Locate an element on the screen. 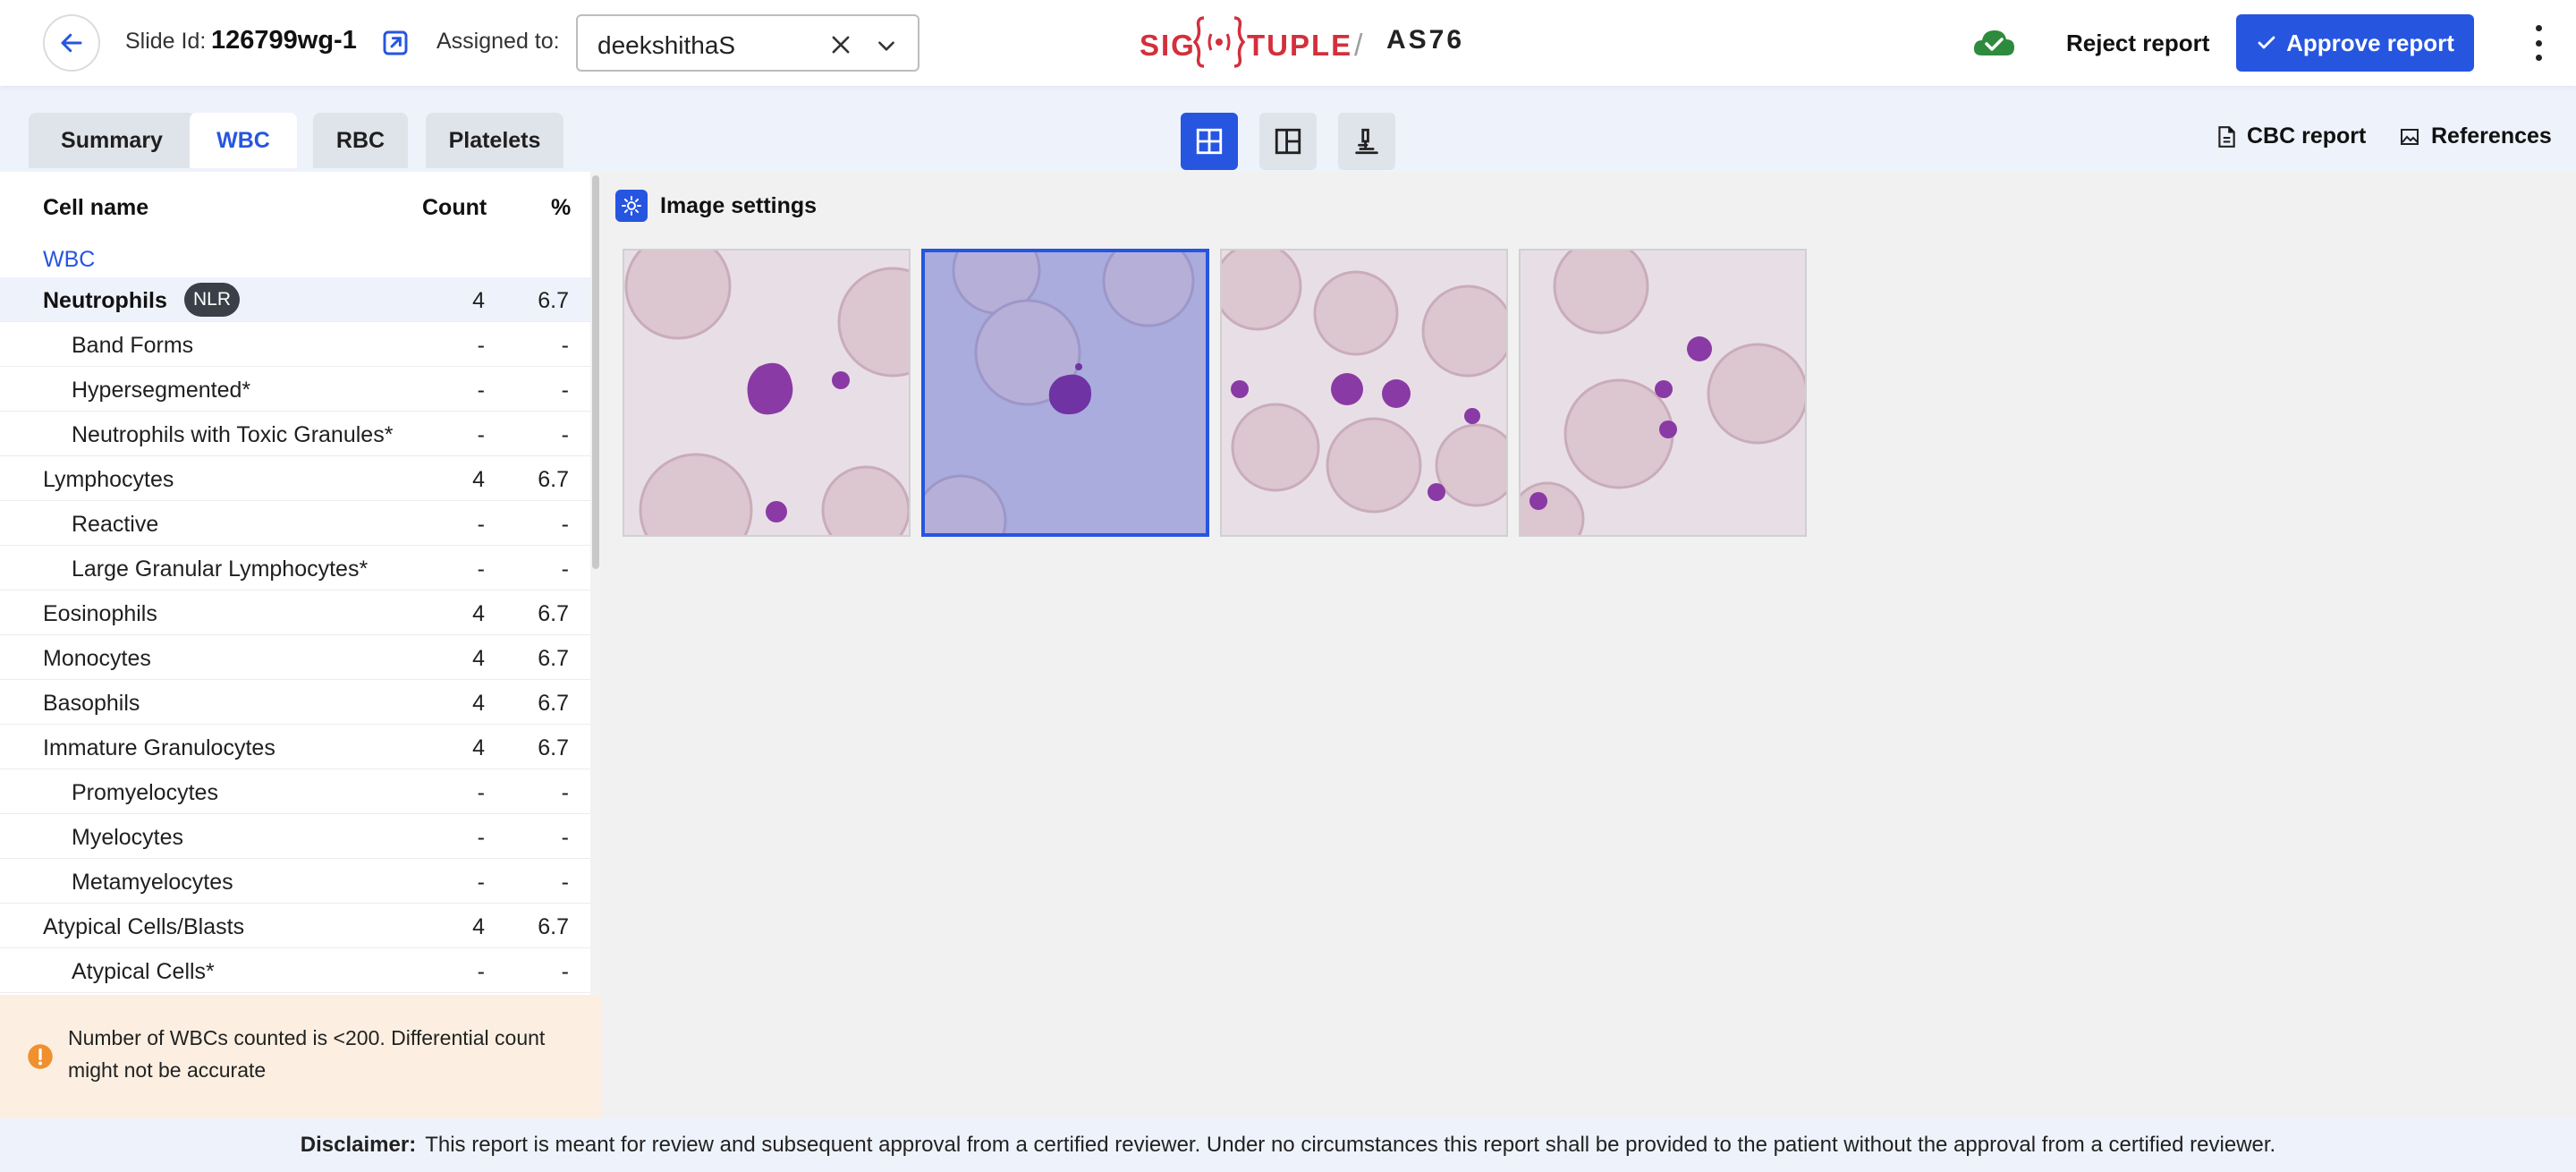  approve-report-button: Approve report is located at coordinates (2355, 43).